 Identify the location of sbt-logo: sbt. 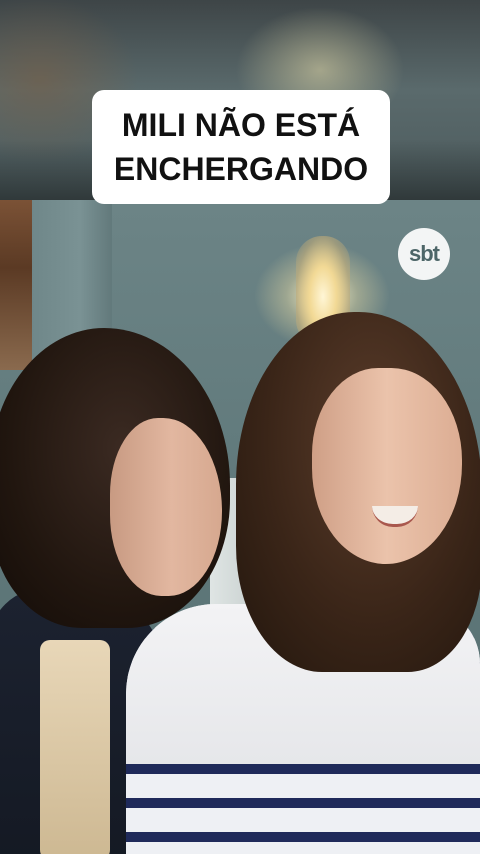
(424, 254).